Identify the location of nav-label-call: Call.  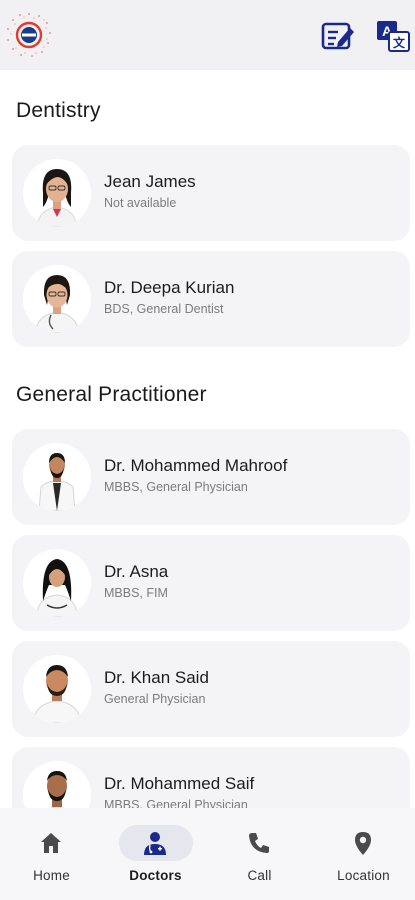
(259, 875).